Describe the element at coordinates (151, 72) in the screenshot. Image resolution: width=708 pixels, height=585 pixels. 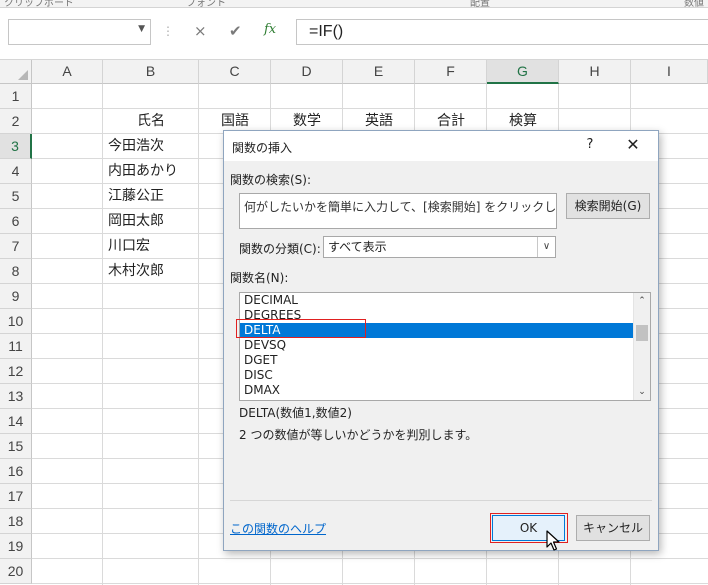
I see `column-header-b: B` at that location.